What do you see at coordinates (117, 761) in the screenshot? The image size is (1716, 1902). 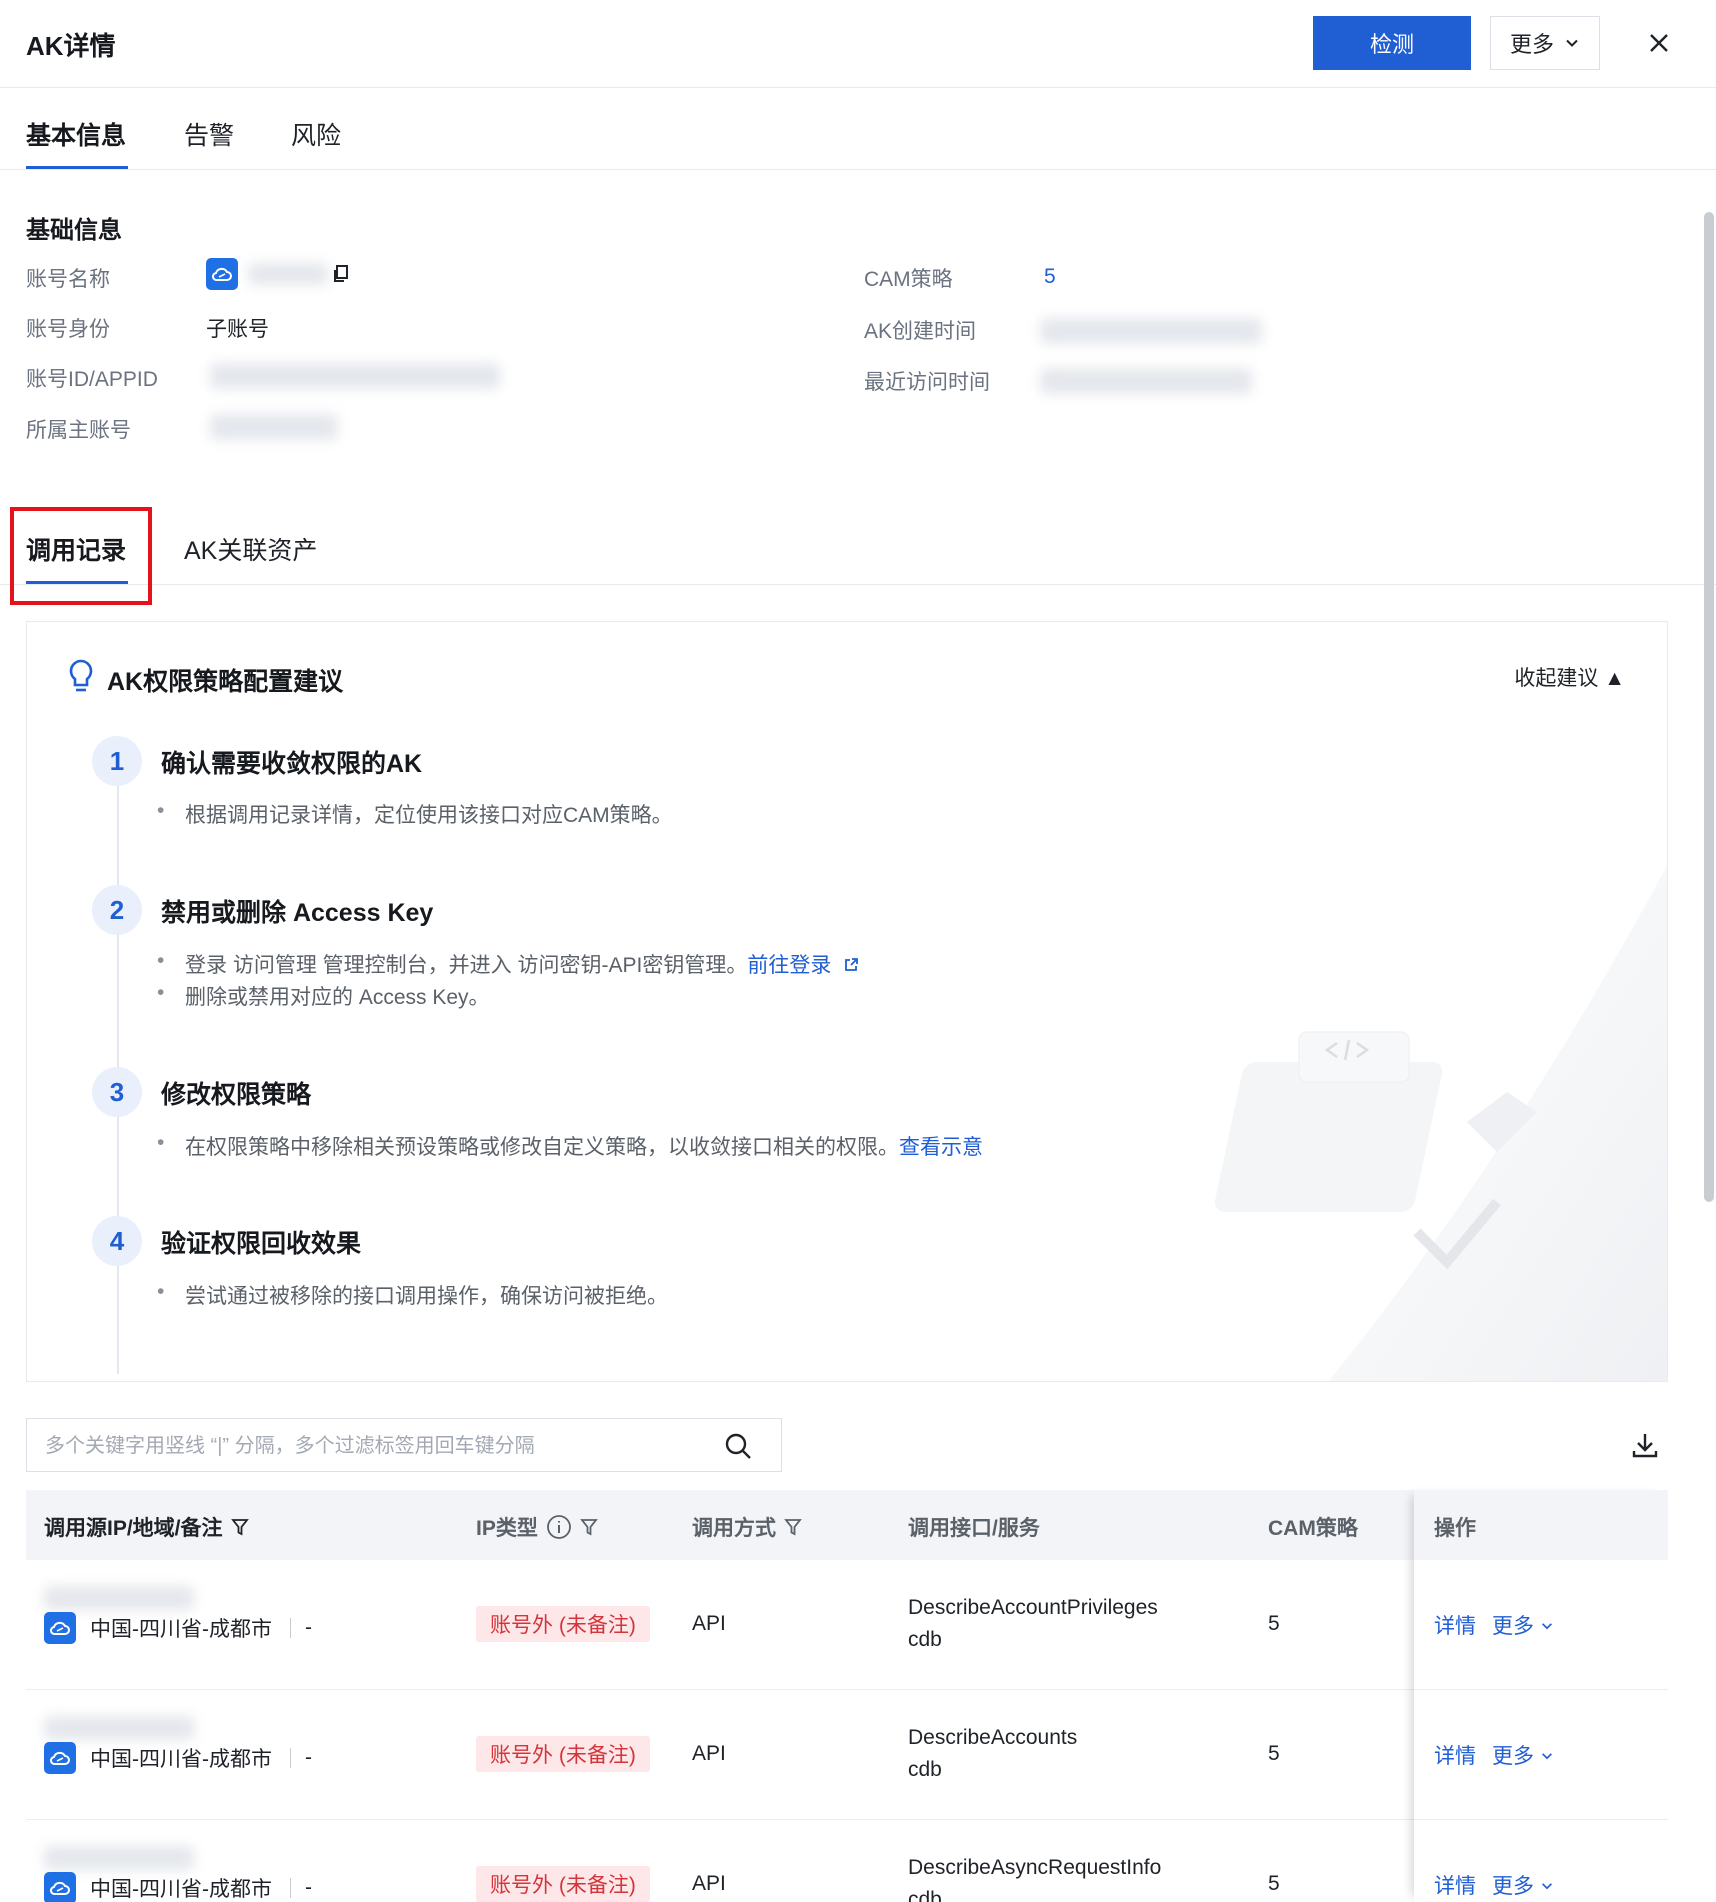 I see `step-number-1: 1` at bounding box center [117, 761].